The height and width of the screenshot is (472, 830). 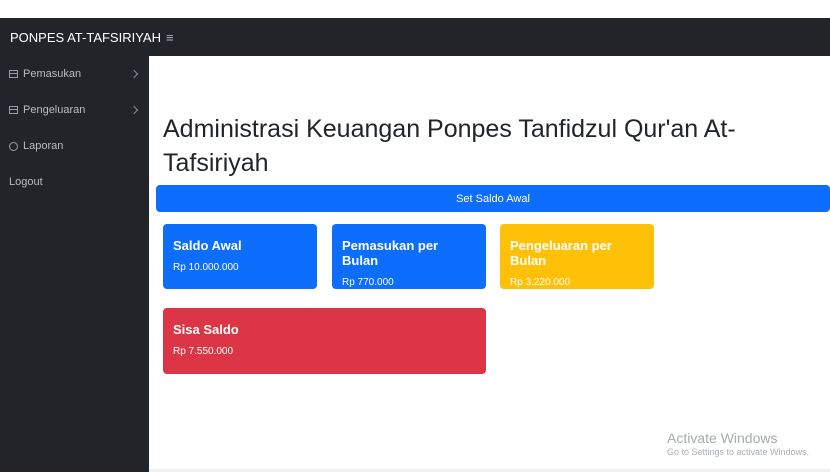 What do you see at coordinates (54, 110) in the screenshot?
I see `sidebar-item-label: Pengeluaran` at bounding box center [54, 110].